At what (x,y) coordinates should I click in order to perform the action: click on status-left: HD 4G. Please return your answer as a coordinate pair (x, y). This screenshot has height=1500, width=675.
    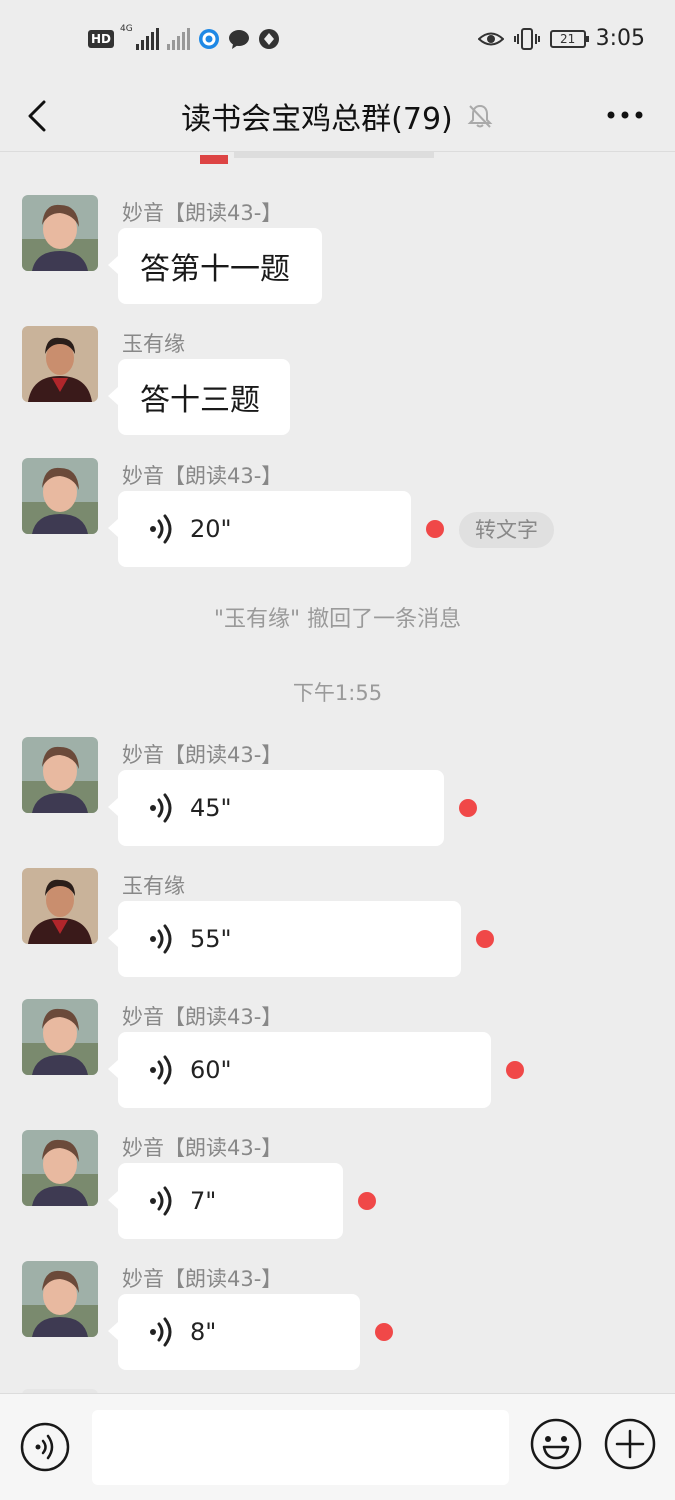
    Looking at the image, I should click on (184, 37).